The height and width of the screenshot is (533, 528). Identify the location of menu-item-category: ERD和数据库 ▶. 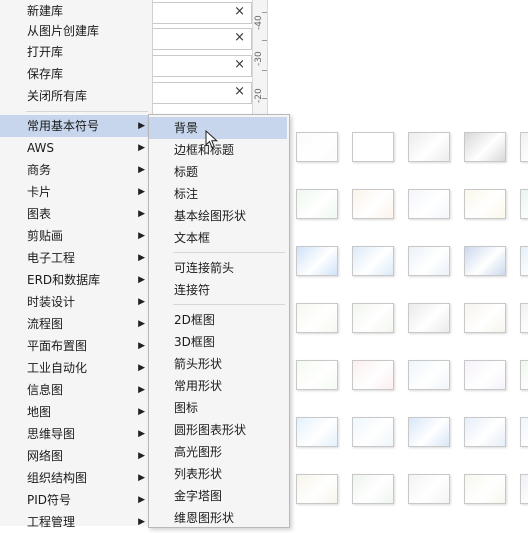
(75, 280).